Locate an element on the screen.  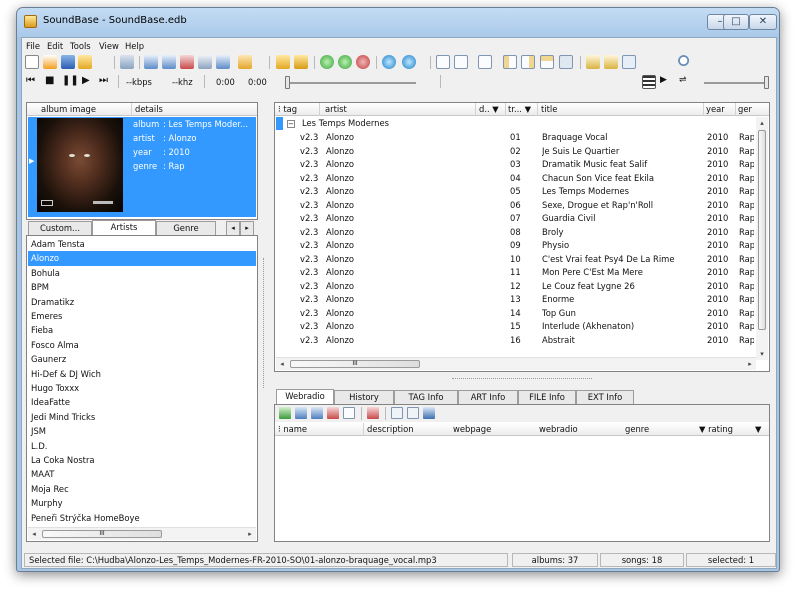
artist-list-item: Emeres is located at coordinates (142, 316).